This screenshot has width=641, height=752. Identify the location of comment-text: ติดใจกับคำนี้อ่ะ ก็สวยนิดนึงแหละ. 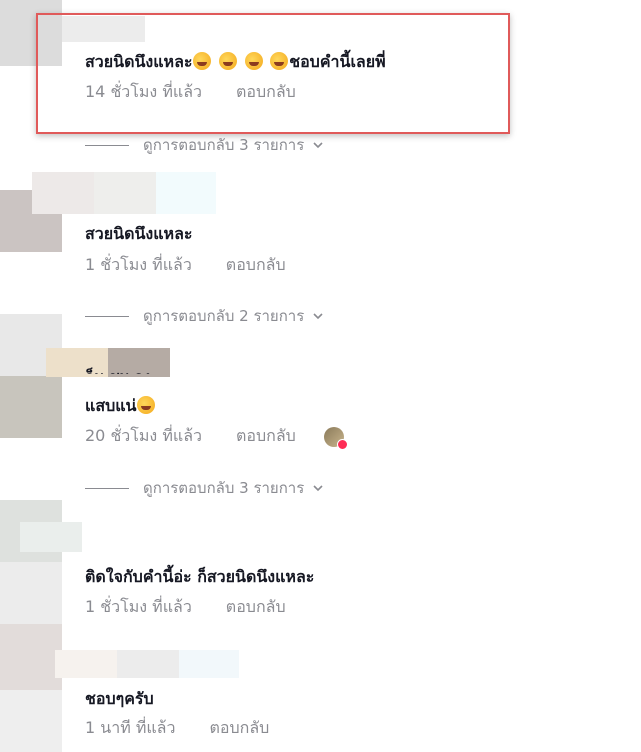
(200, 576).